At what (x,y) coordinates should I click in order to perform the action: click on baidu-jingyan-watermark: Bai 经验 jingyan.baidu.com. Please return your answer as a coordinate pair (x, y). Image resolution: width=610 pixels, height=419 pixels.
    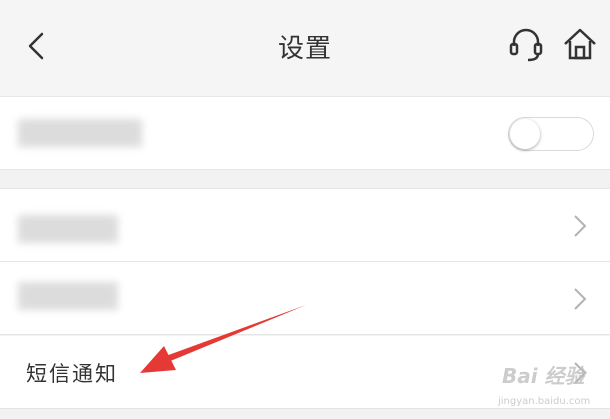
    Looking at the image, I should click on (542, 379).